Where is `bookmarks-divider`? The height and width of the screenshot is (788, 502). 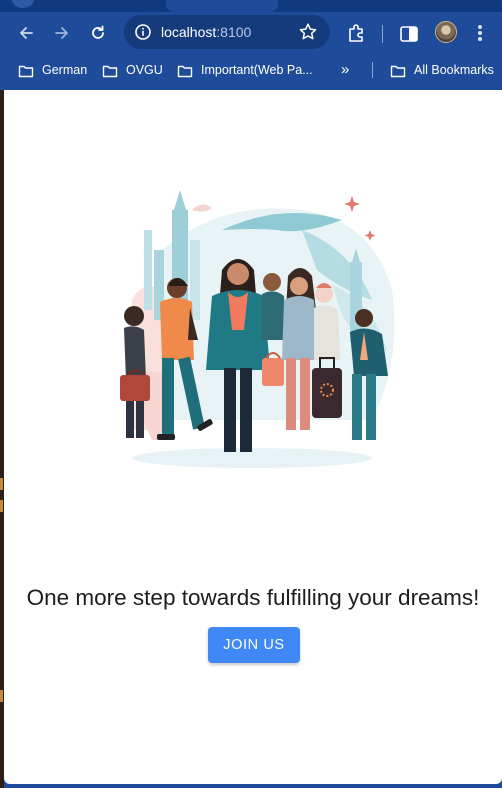
bookmarks-divider is located at coordinates (372, 70).